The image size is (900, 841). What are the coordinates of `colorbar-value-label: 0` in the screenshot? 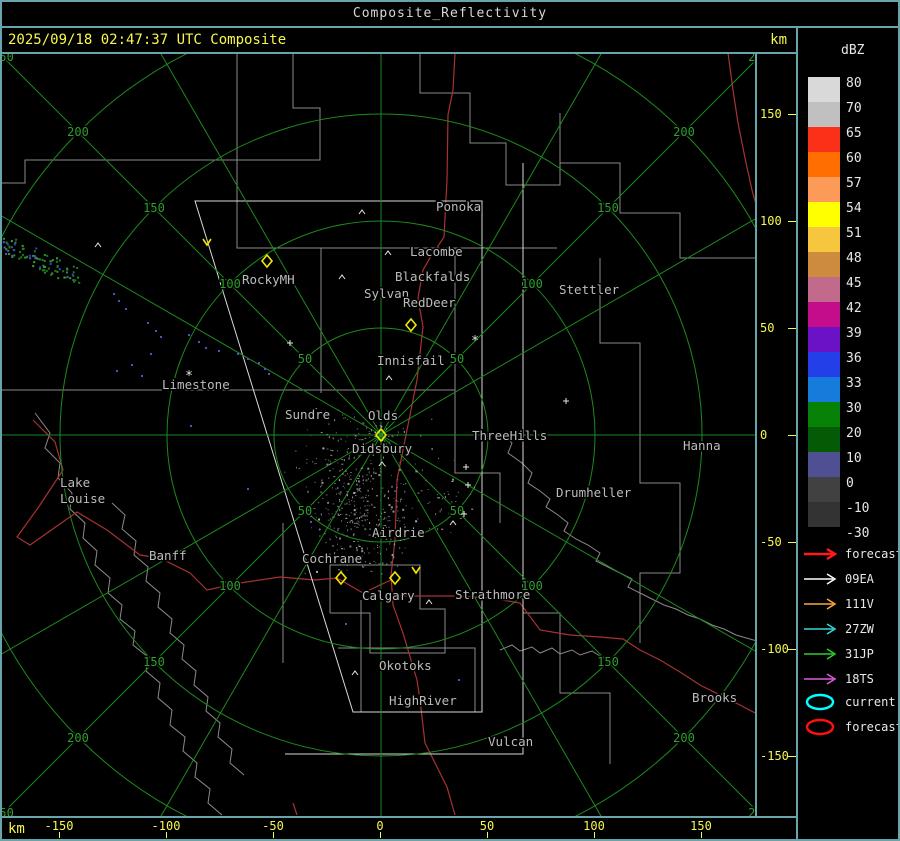 It's located at (850, 483).